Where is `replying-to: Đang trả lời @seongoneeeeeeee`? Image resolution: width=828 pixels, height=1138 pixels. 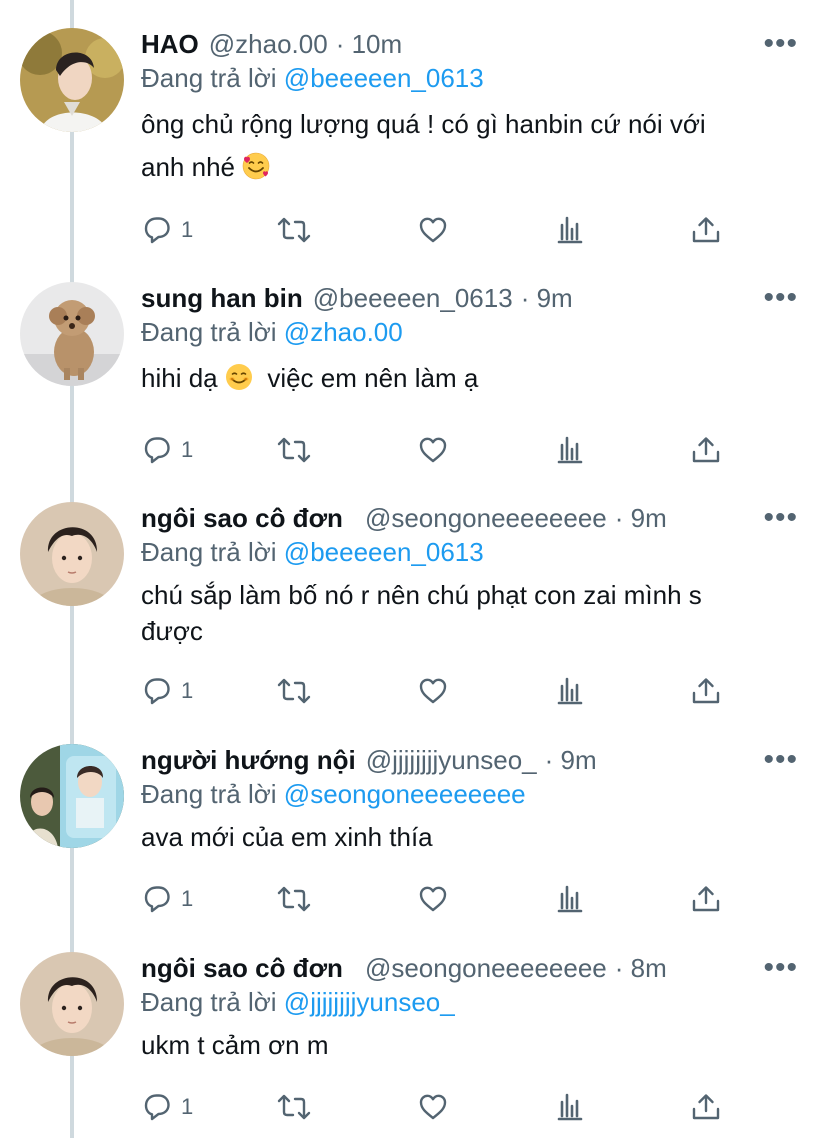 replying-to: Đang trả lời @seongoneeeeeeee is located at coordinates (469, 796).